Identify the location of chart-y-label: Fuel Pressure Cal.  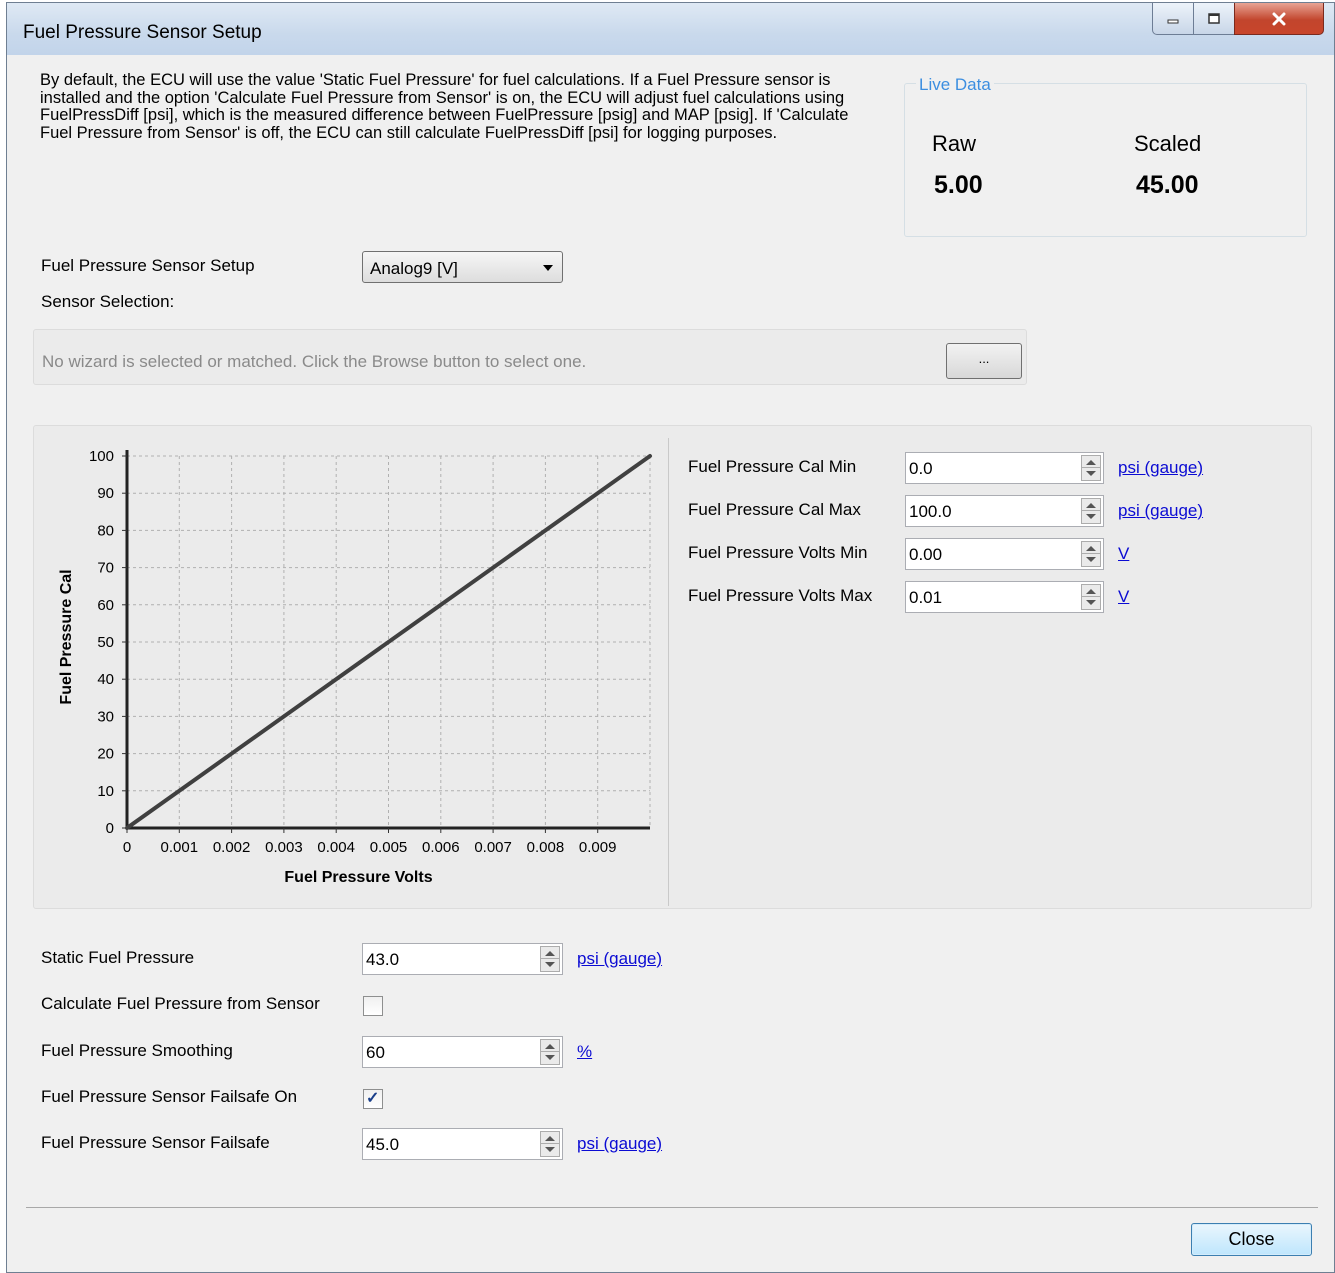
(66, 636).